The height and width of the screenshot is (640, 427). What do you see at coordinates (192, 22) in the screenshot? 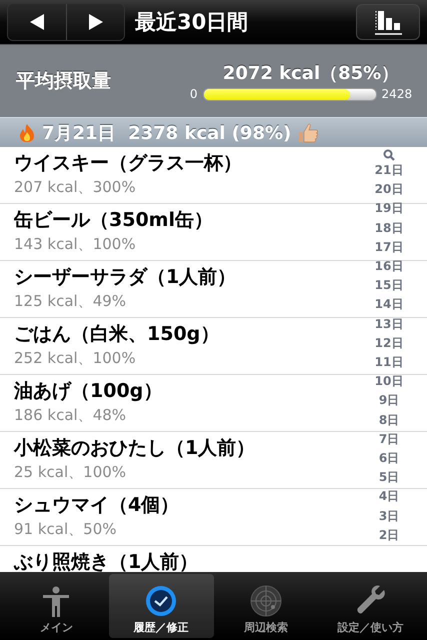
I see `window-title: 最近30日間` at bounding box center [192, 22].